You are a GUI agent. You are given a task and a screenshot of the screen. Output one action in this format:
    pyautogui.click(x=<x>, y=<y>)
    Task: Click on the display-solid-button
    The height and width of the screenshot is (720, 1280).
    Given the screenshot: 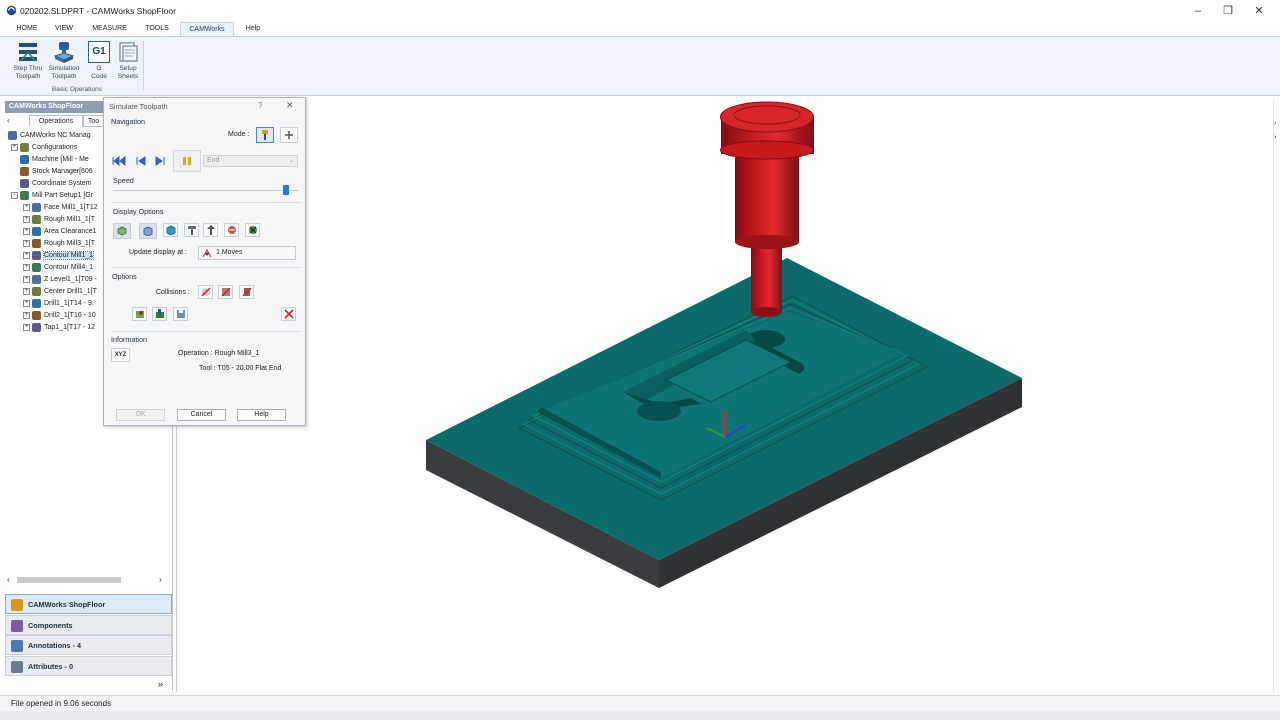 What is the action you would take?
    pyautogui.click(x=170, y=230)
    